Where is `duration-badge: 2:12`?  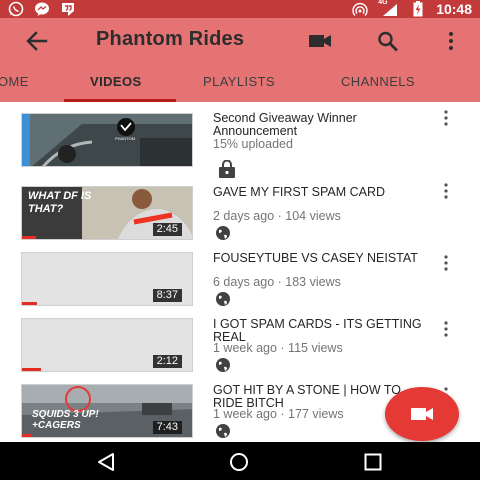 duration-badge: 2:12 is located at coordinates (167, 361).